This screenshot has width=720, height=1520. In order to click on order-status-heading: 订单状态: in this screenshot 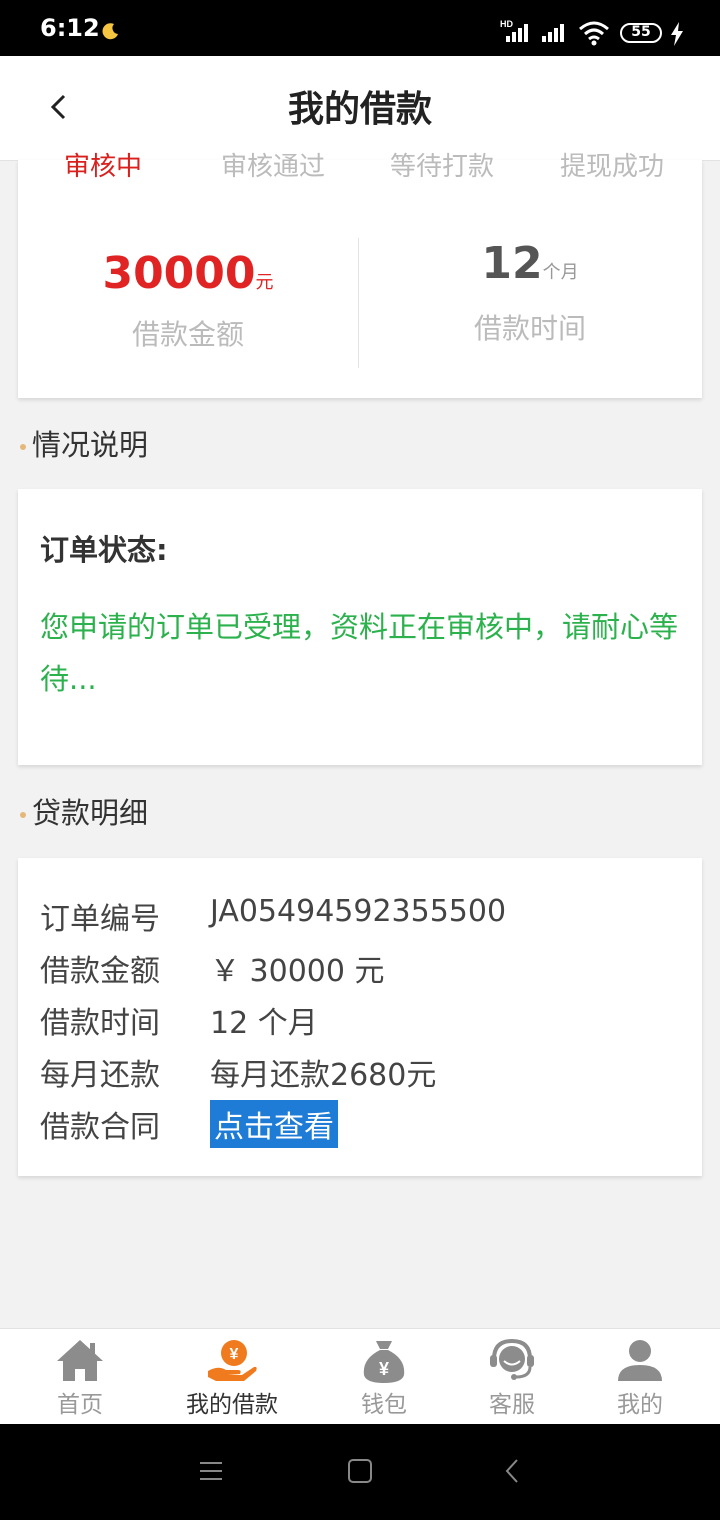, I will do `click(104, 550)`.